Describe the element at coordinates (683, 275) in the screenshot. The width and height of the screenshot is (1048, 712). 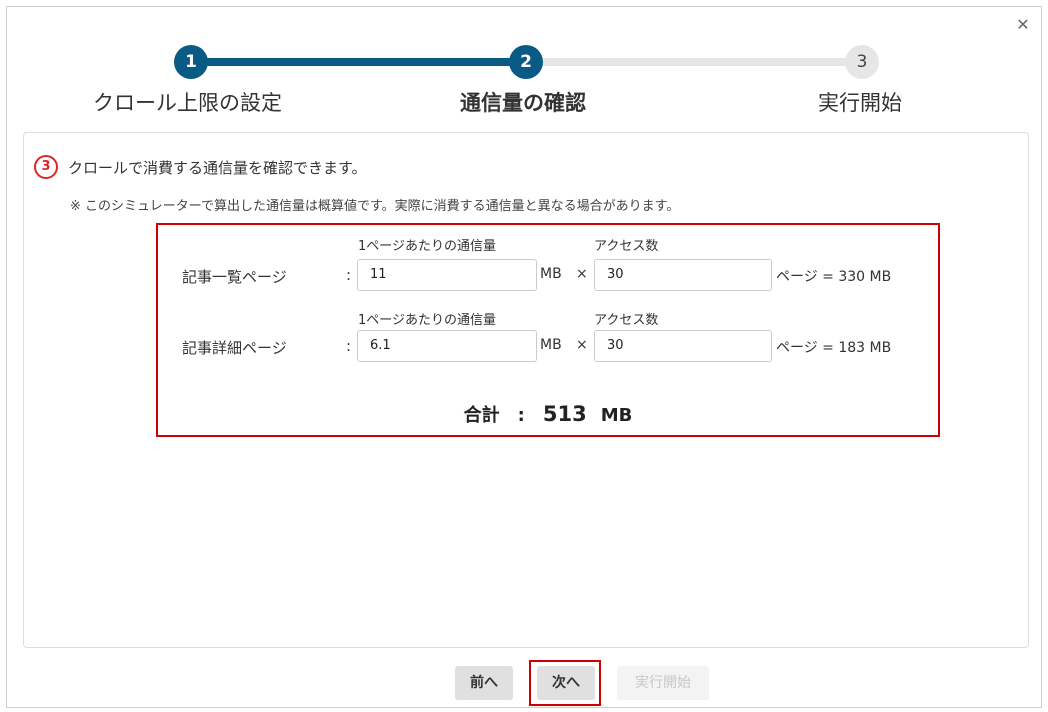
I see `access-input-list: 30` at that location.